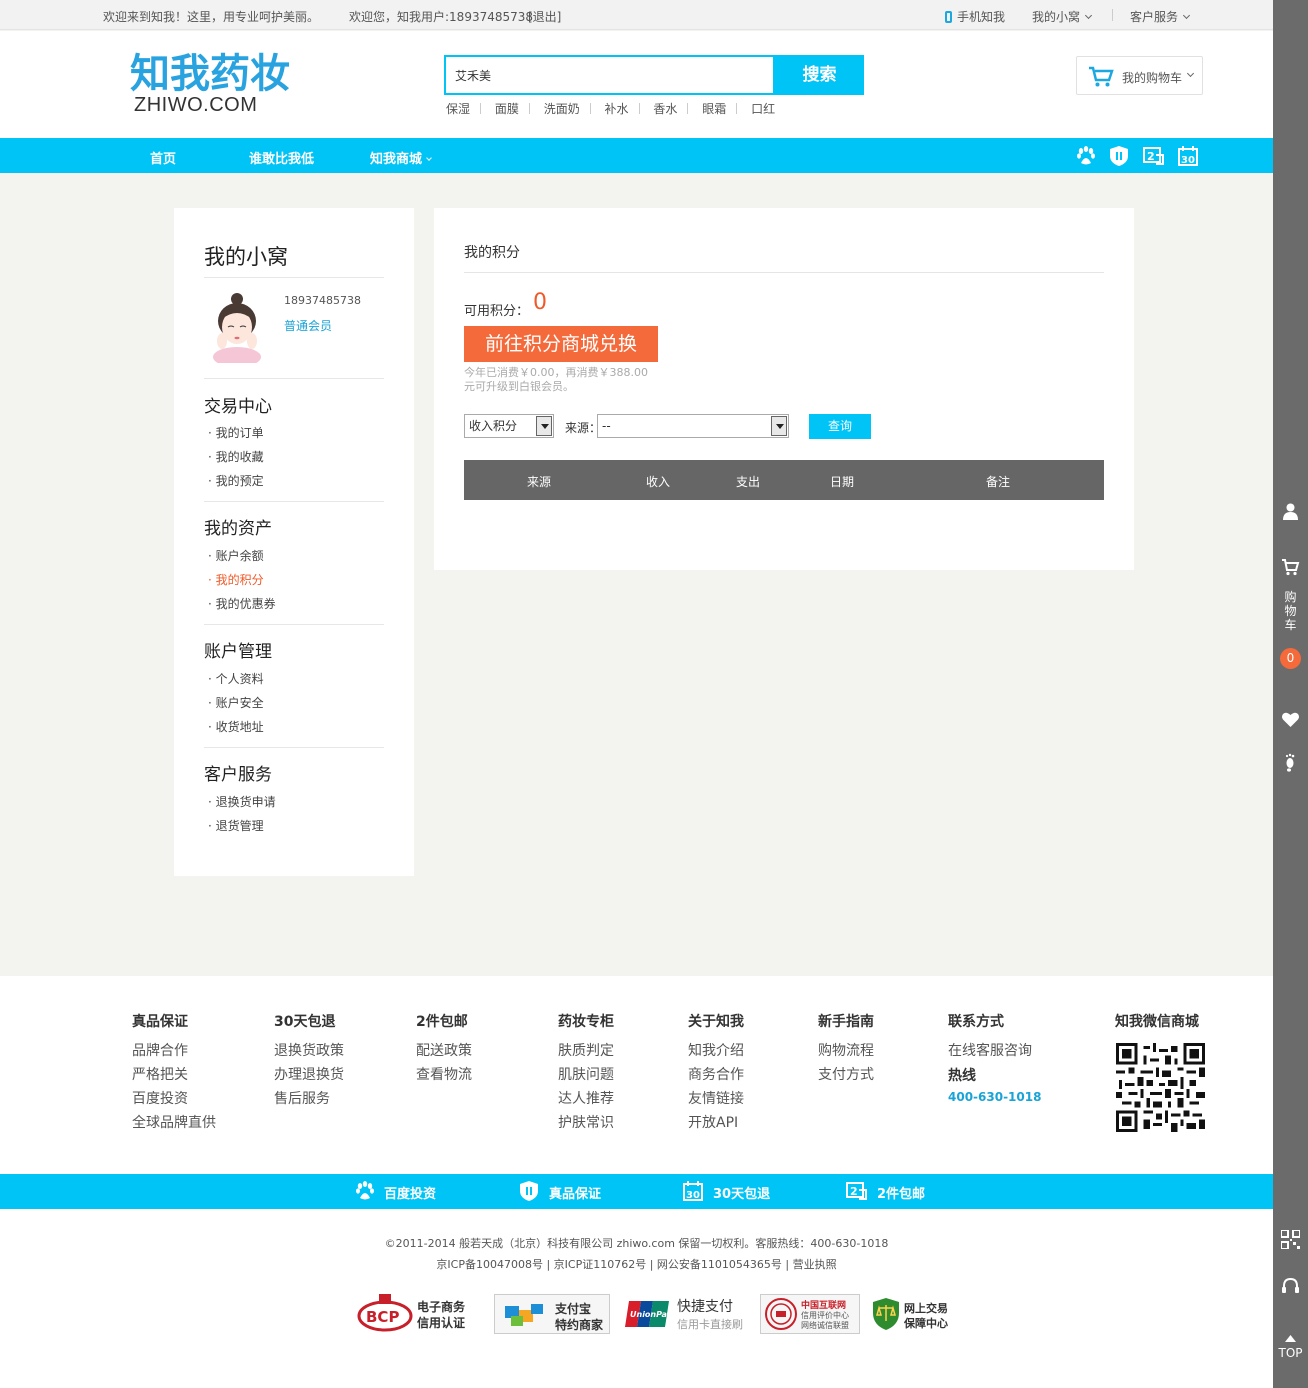 The height and width of the screenshot is (1388, 1308). I want to click on footer-link: 达人推荐, so click(586, 1098).